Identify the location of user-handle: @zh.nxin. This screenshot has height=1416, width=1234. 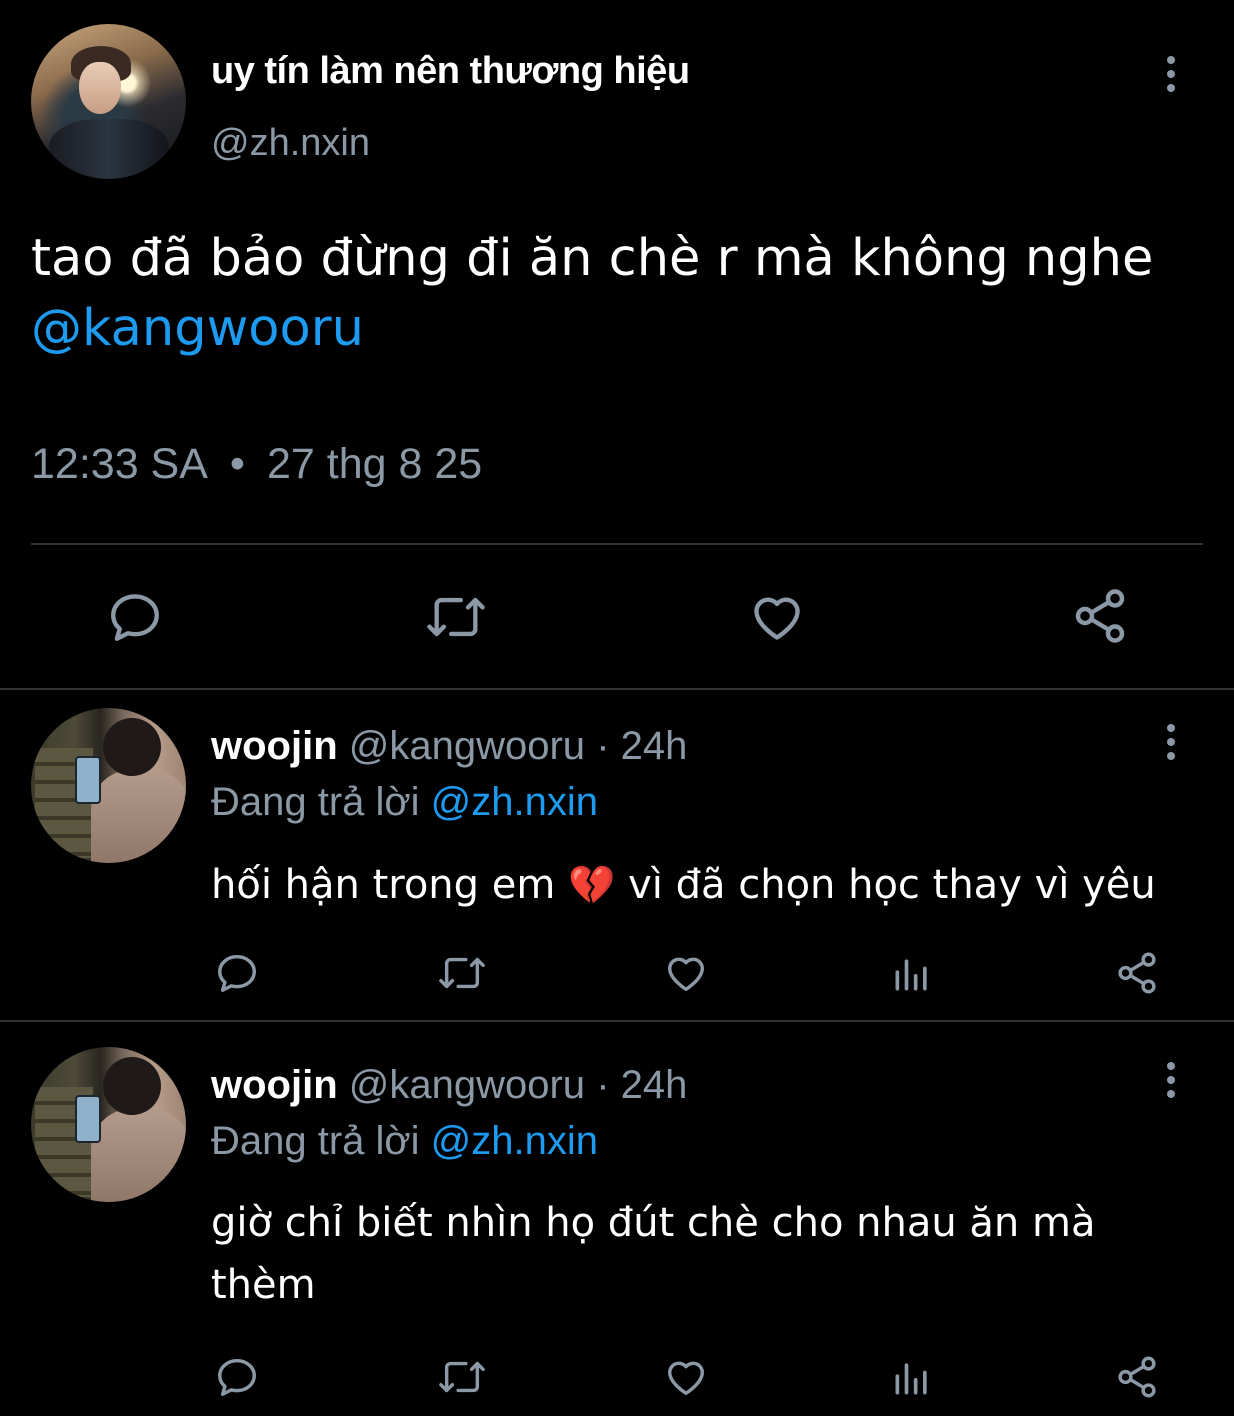
(290, 143).